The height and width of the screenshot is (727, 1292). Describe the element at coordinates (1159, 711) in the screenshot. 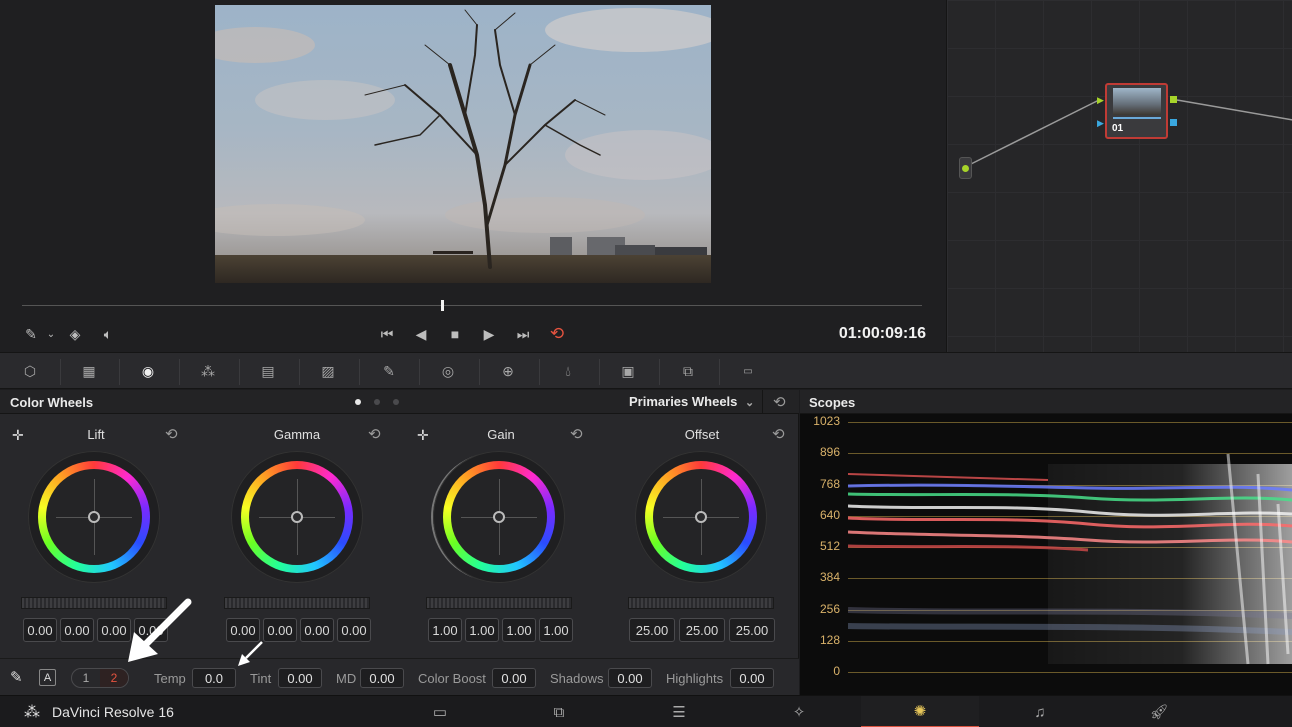

I see `deliver-page-icon: 🚀︎` at that location.